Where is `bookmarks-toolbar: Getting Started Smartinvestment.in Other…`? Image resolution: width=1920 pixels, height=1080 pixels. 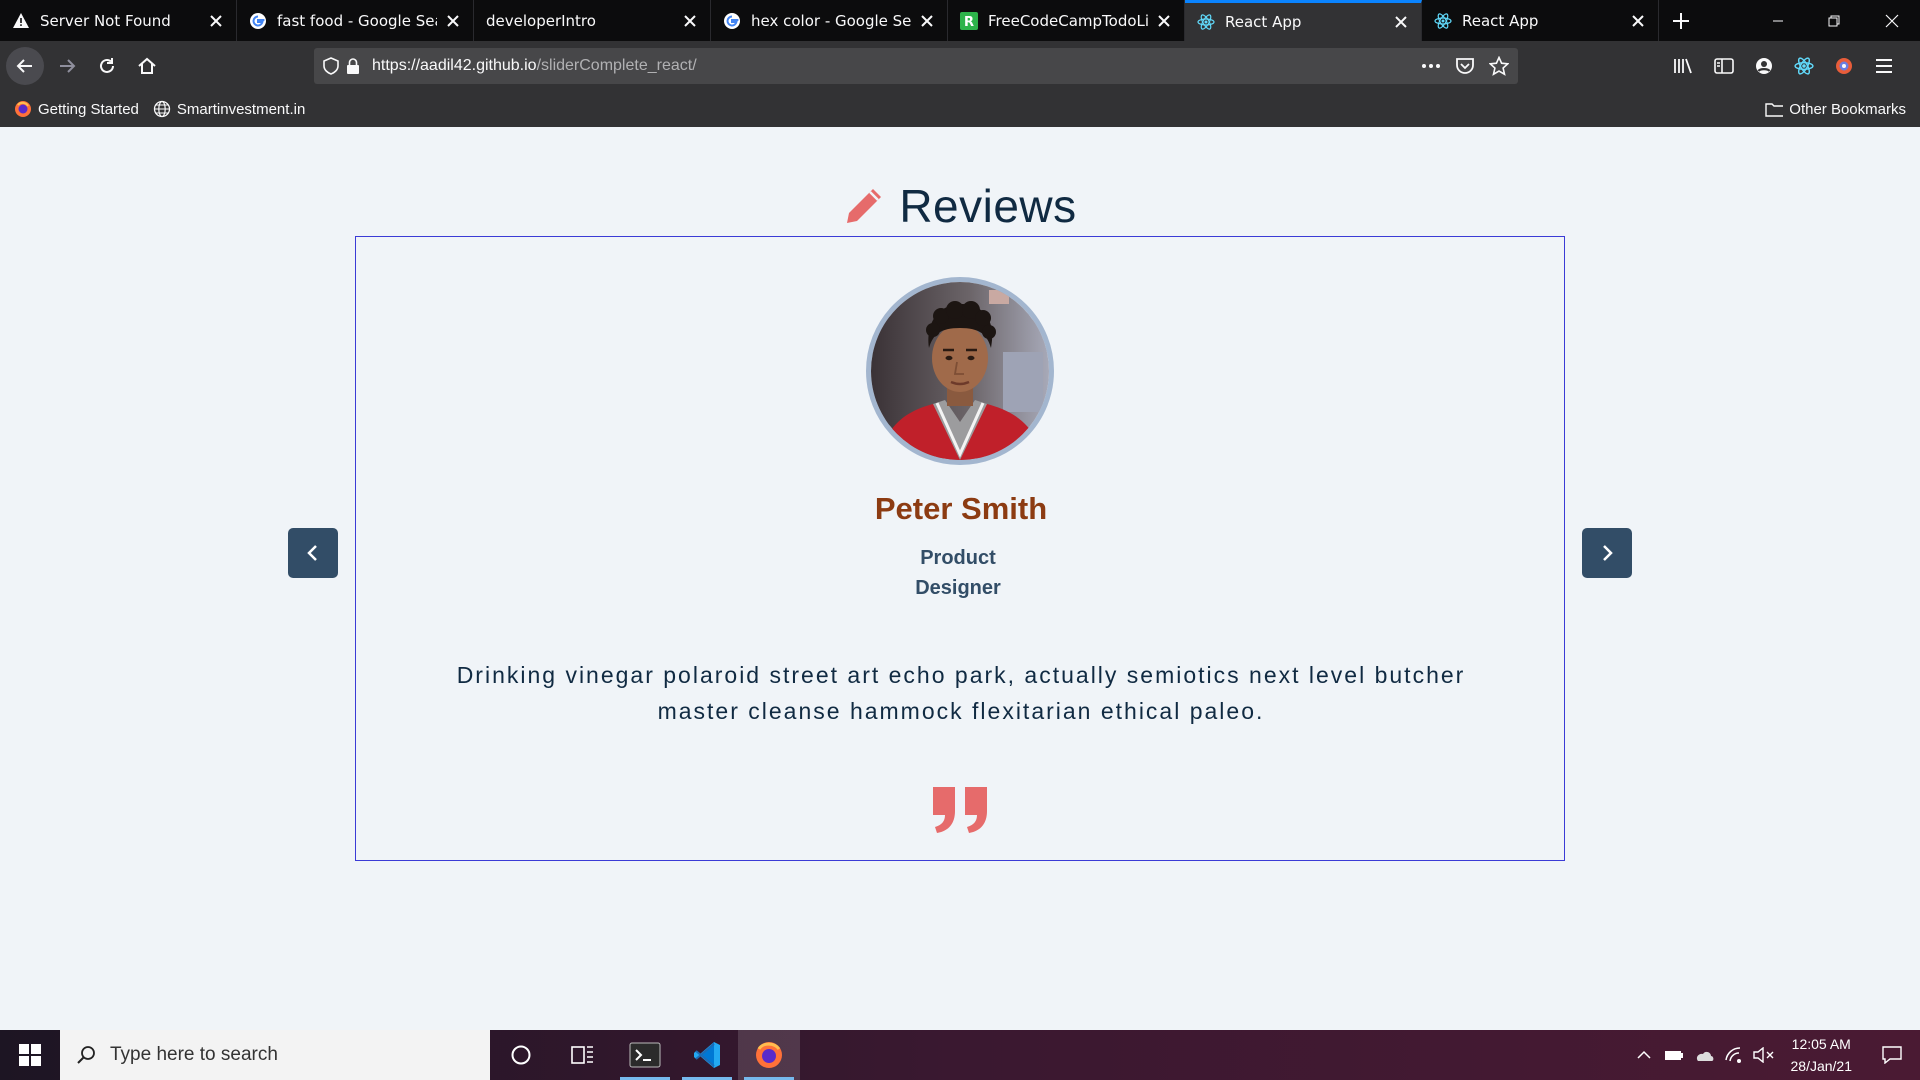
bookmarks-toolbar: Getting Started Smartinvestment.in Other… is located at coordinates (960, 109).